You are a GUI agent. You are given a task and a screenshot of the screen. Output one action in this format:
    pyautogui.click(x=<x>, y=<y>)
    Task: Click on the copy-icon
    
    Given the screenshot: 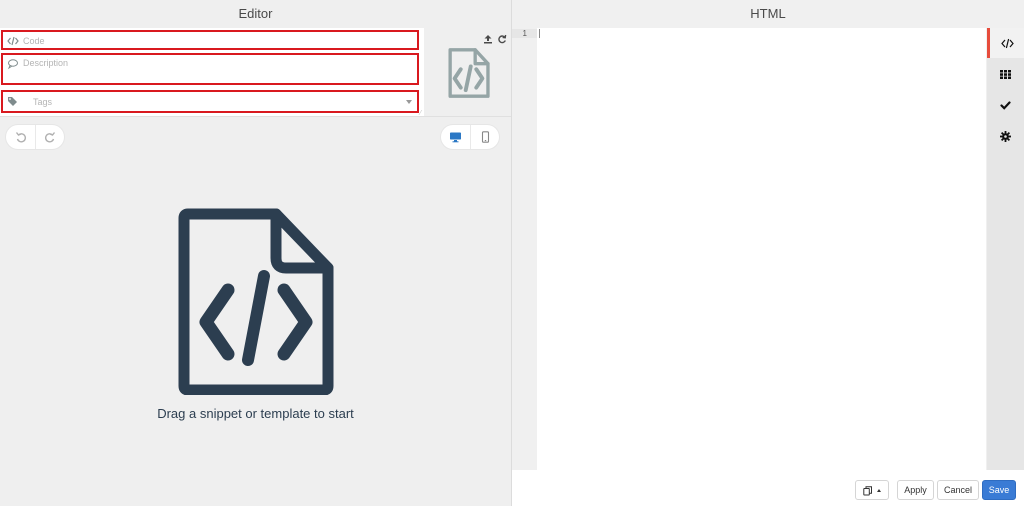 What is the action you would take?
    pyautogui.click(x=867, y=490)
    